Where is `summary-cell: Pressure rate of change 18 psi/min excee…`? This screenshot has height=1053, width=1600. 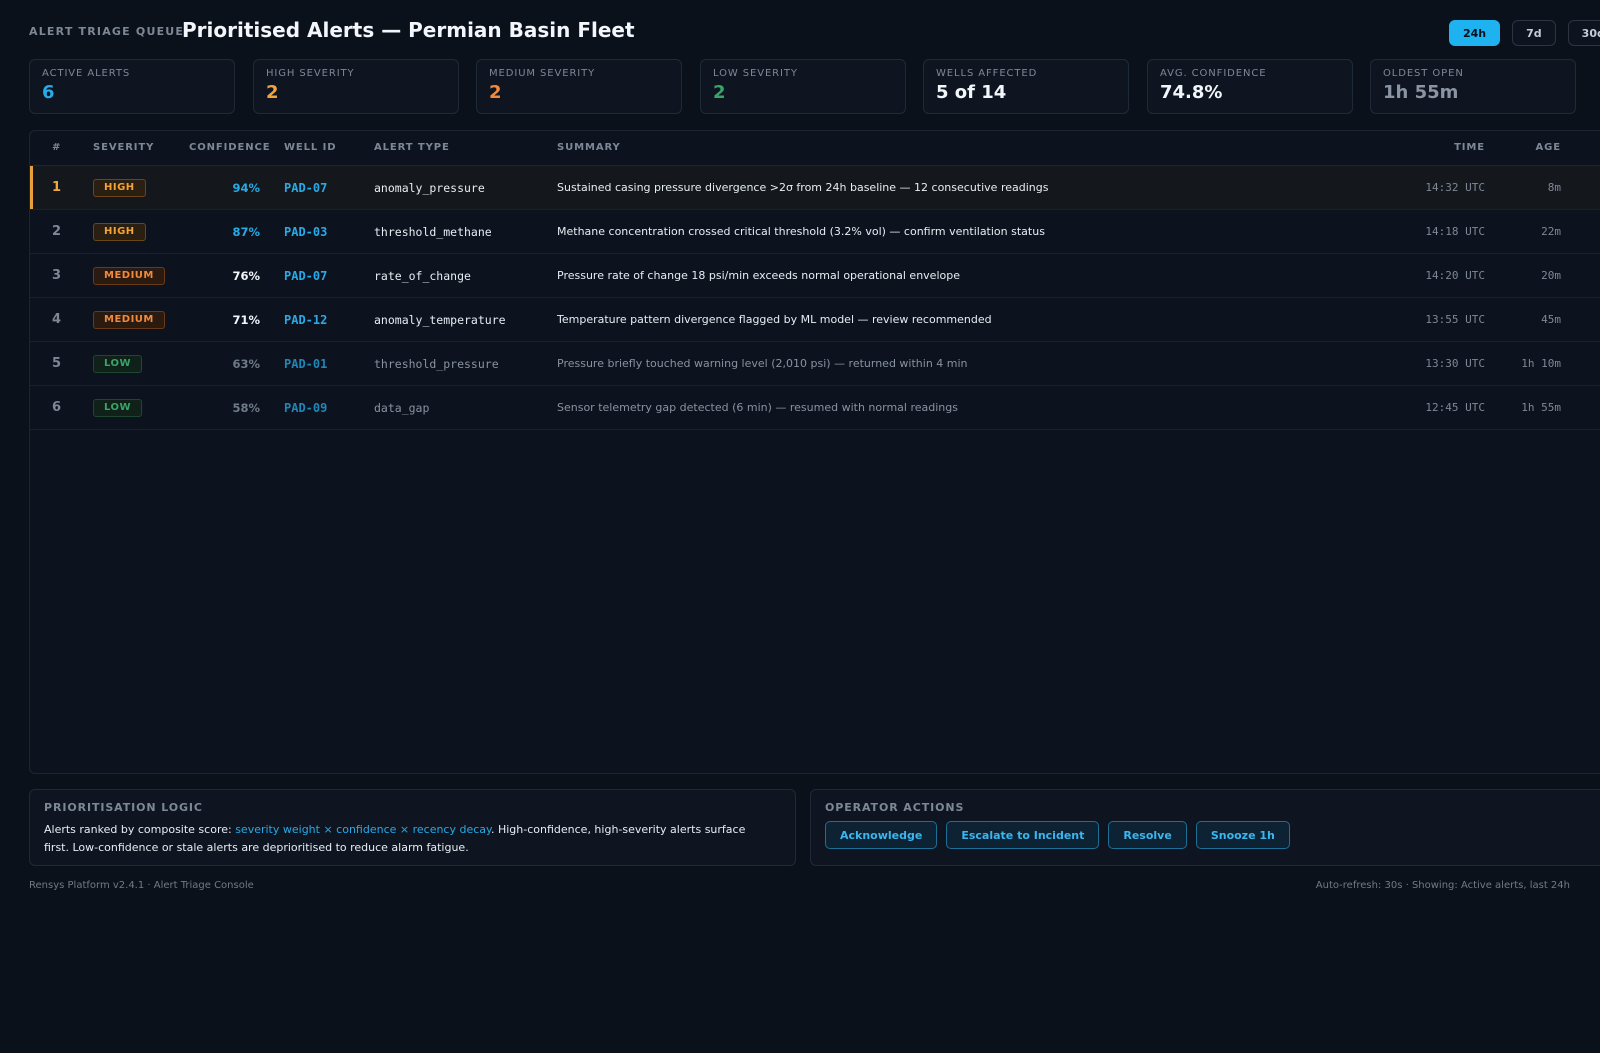
summary-cell: Pressure rate of change 18 psi/min excee… is located at coordinates (758, 275).